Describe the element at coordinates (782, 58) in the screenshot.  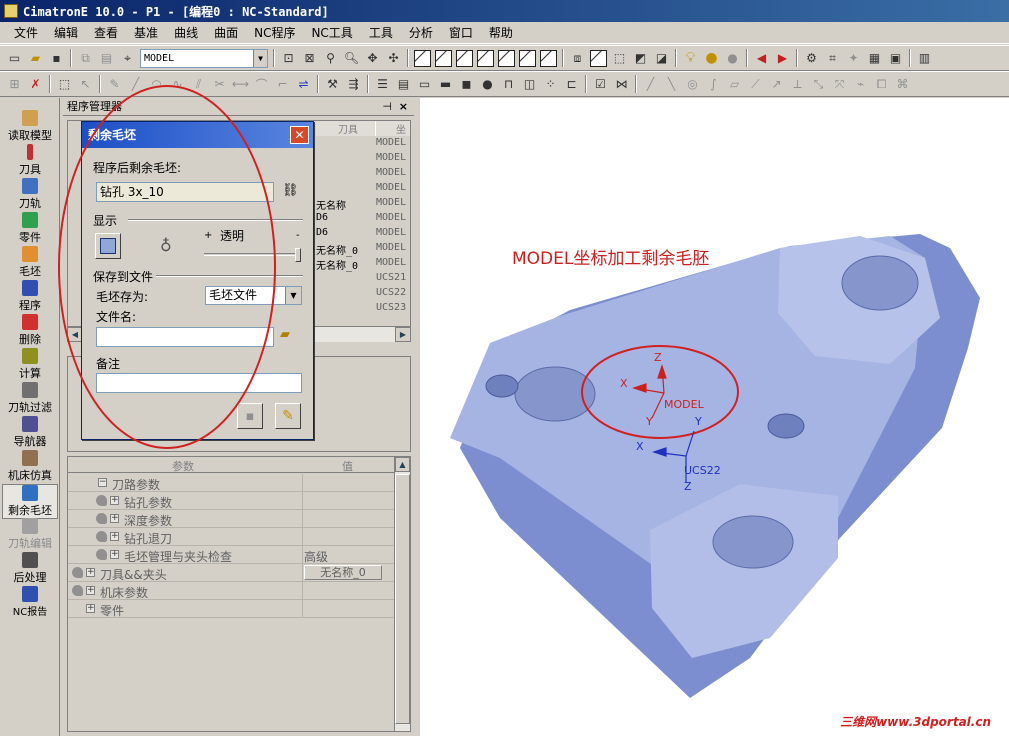
I see `next-icon: ▶` at that location.